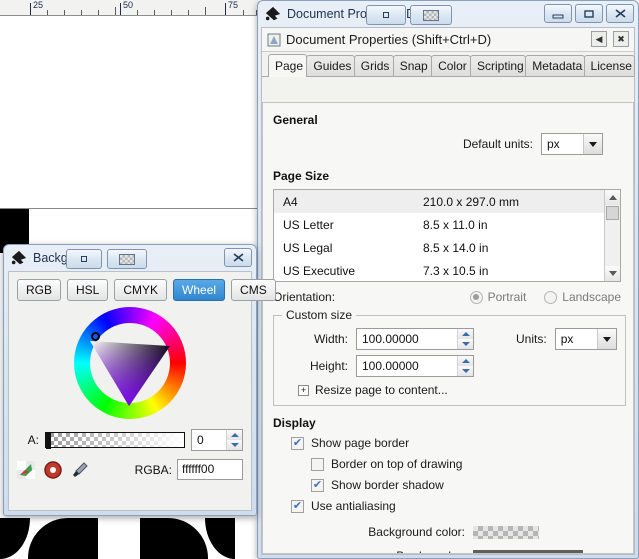  I want to click on width-value: 100.00000, so click(407, 339).